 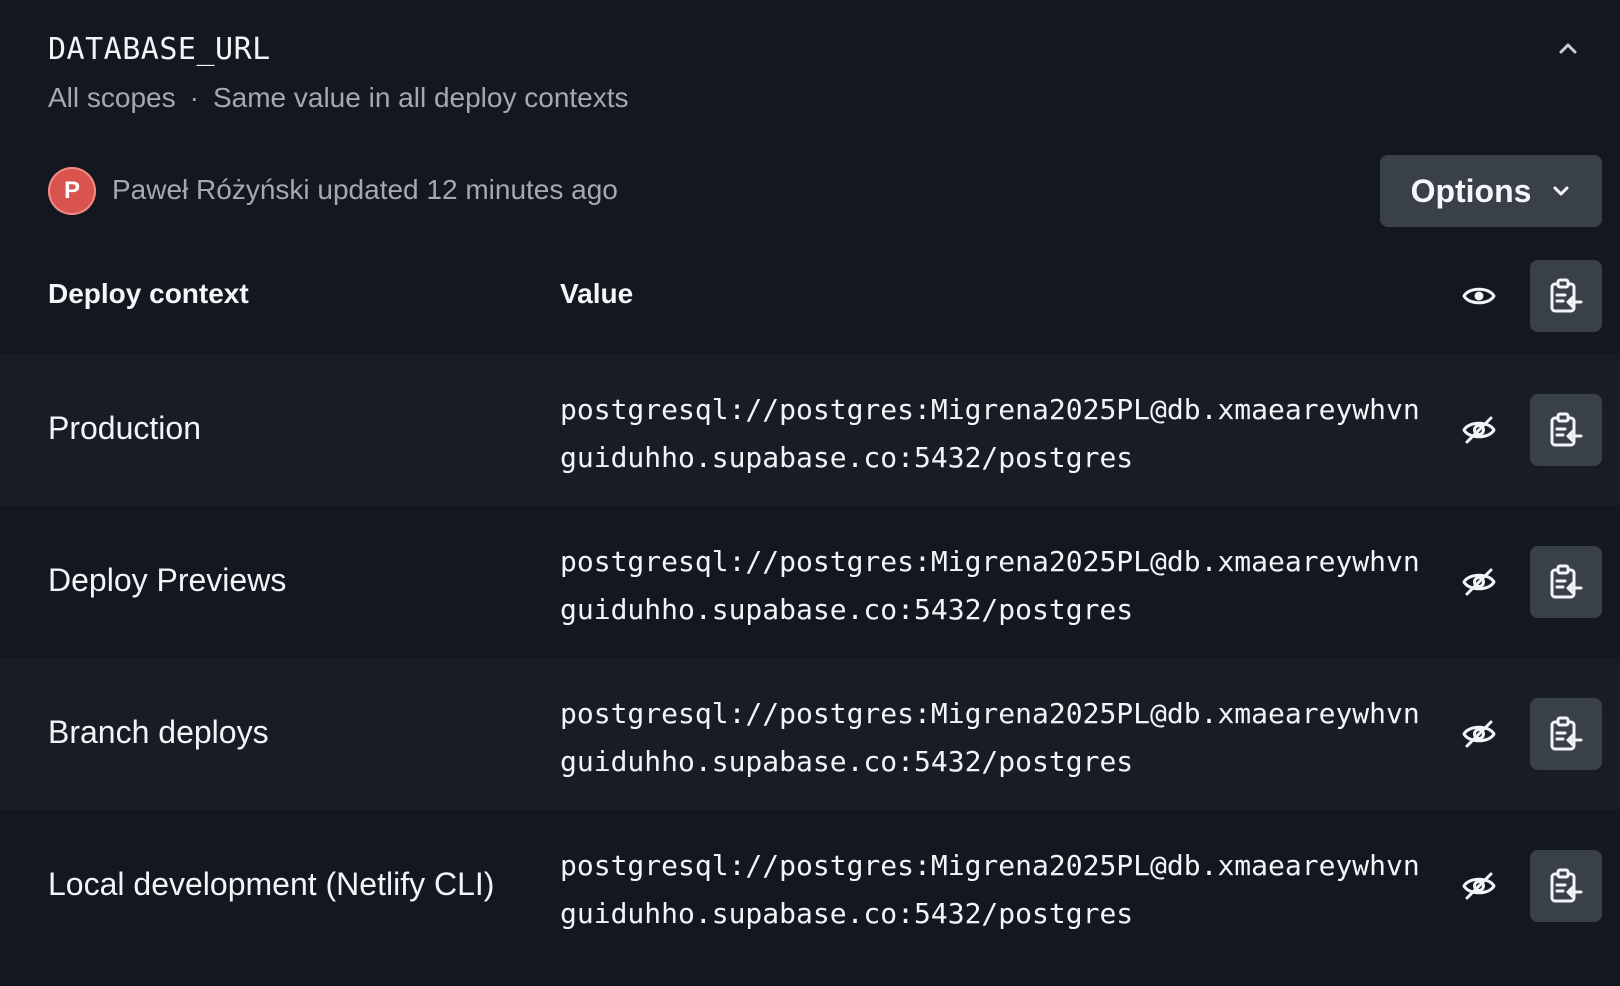 What do you see at coordinates (159, 49) in the screenshot?
I see `variable-name: DATABASE_URL` at bounding box center [159, 49].